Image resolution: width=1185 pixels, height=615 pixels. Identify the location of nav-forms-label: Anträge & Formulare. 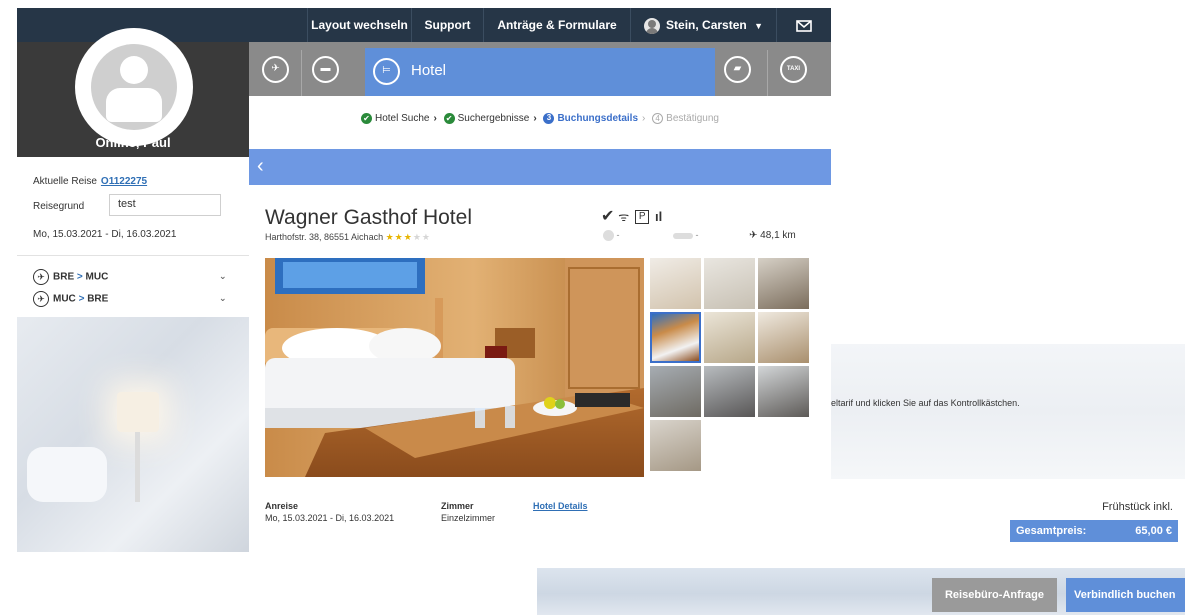
(557, 25).